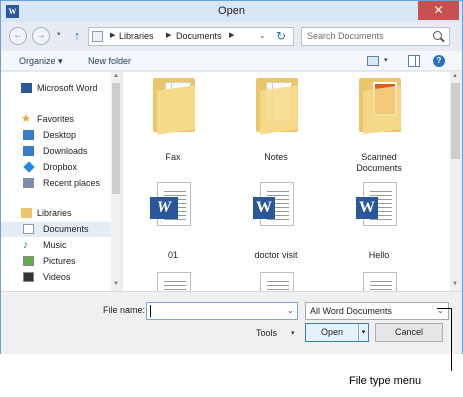 This screenshot has width=463, height=397. I want to click on file-name: Scanned Documents, so click(379, 162).